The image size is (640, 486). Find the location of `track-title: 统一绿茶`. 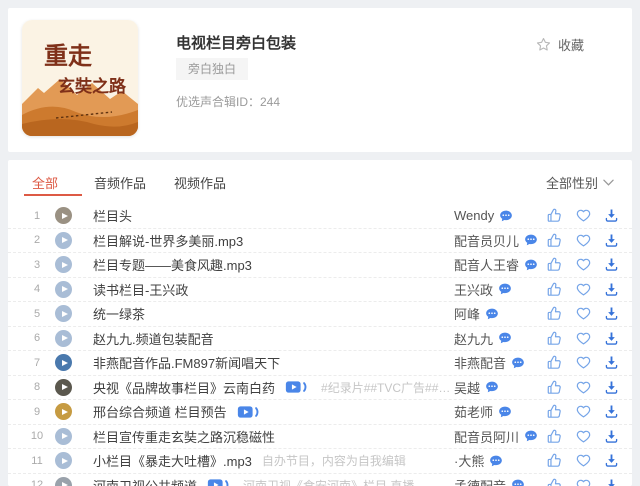

track-title: 统一绿茶 is located at coordinates (119, 313).